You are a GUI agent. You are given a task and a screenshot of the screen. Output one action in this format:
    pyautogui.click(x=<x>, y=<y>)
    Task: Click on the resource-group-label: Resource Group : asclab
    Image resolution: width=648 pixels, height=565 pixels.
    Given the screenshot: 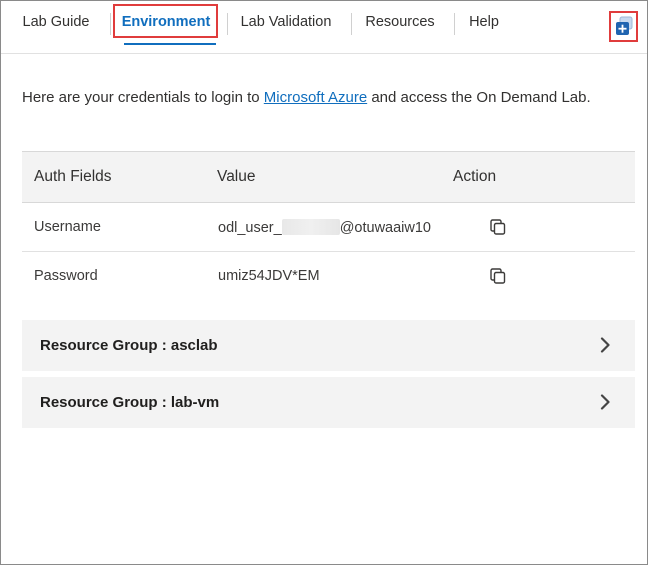 What is the action you would take?
    pyautogui.click(x=129, y=345)
    